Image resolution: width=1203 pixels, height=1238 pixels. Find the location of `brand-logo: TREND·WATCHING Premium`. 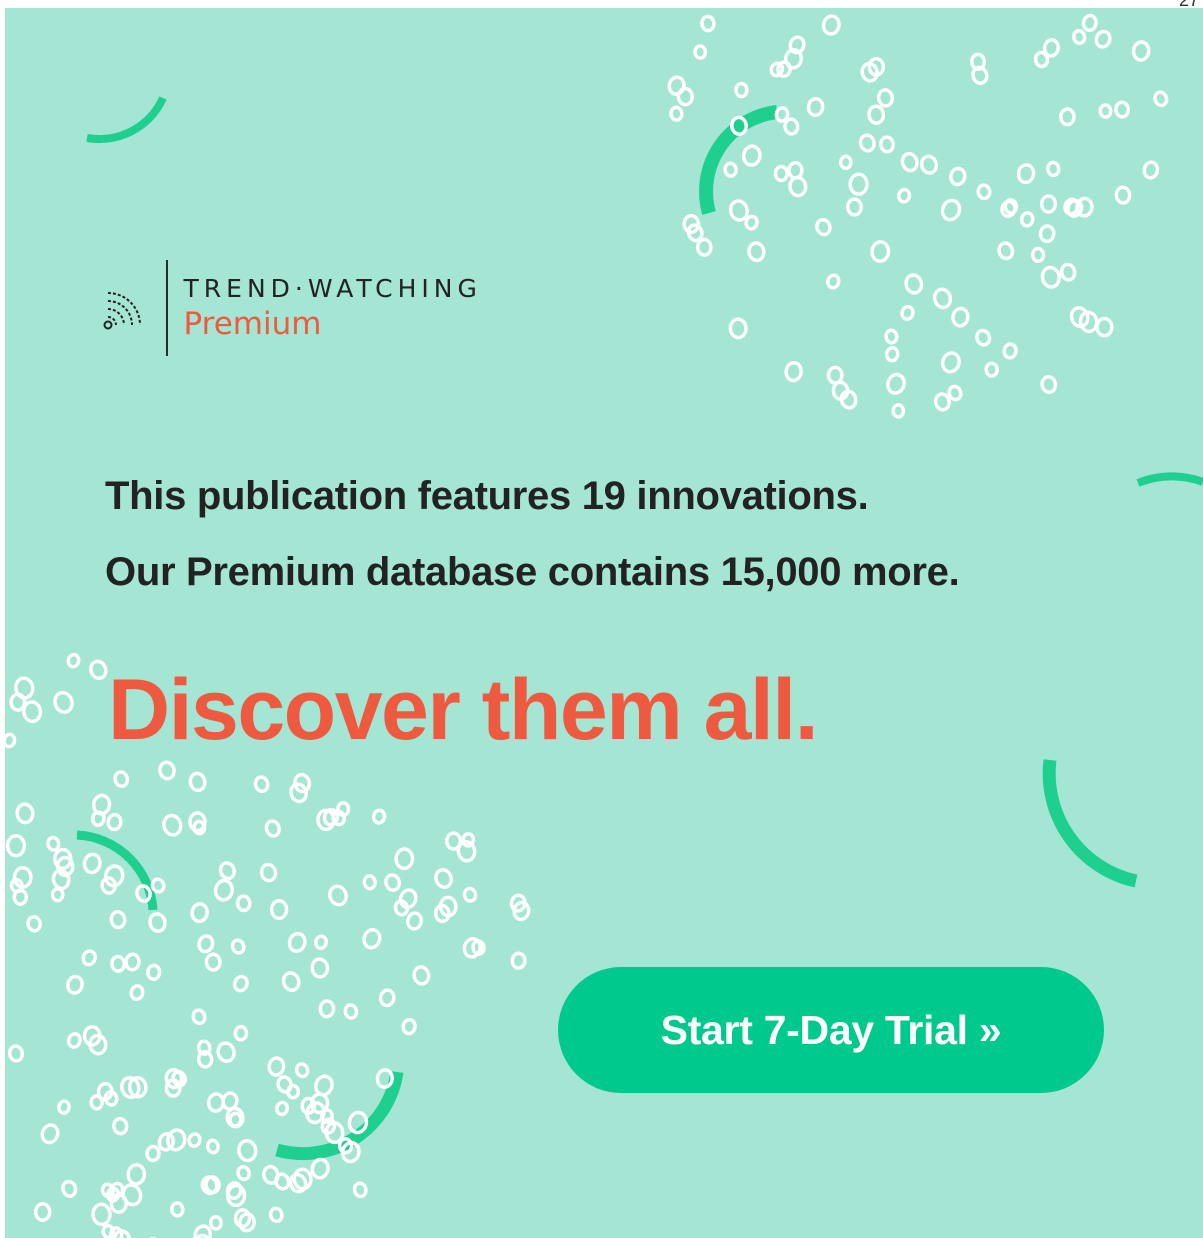

brand-logo: TREND·WATCHING Premium is located at coordinates (291, 308).